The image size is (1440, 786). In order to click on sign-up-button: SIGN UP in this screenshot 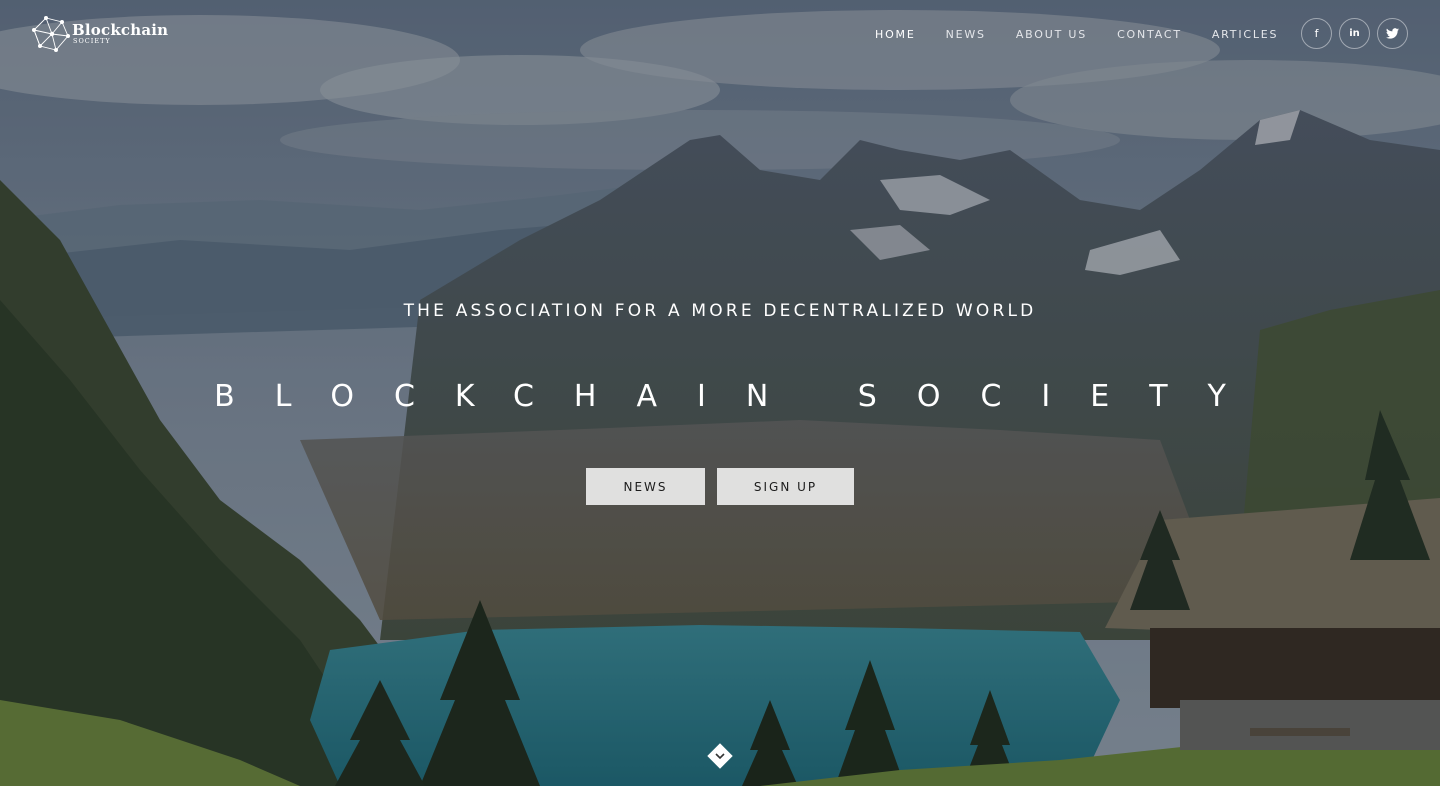, I will do `click(785, 486)`.